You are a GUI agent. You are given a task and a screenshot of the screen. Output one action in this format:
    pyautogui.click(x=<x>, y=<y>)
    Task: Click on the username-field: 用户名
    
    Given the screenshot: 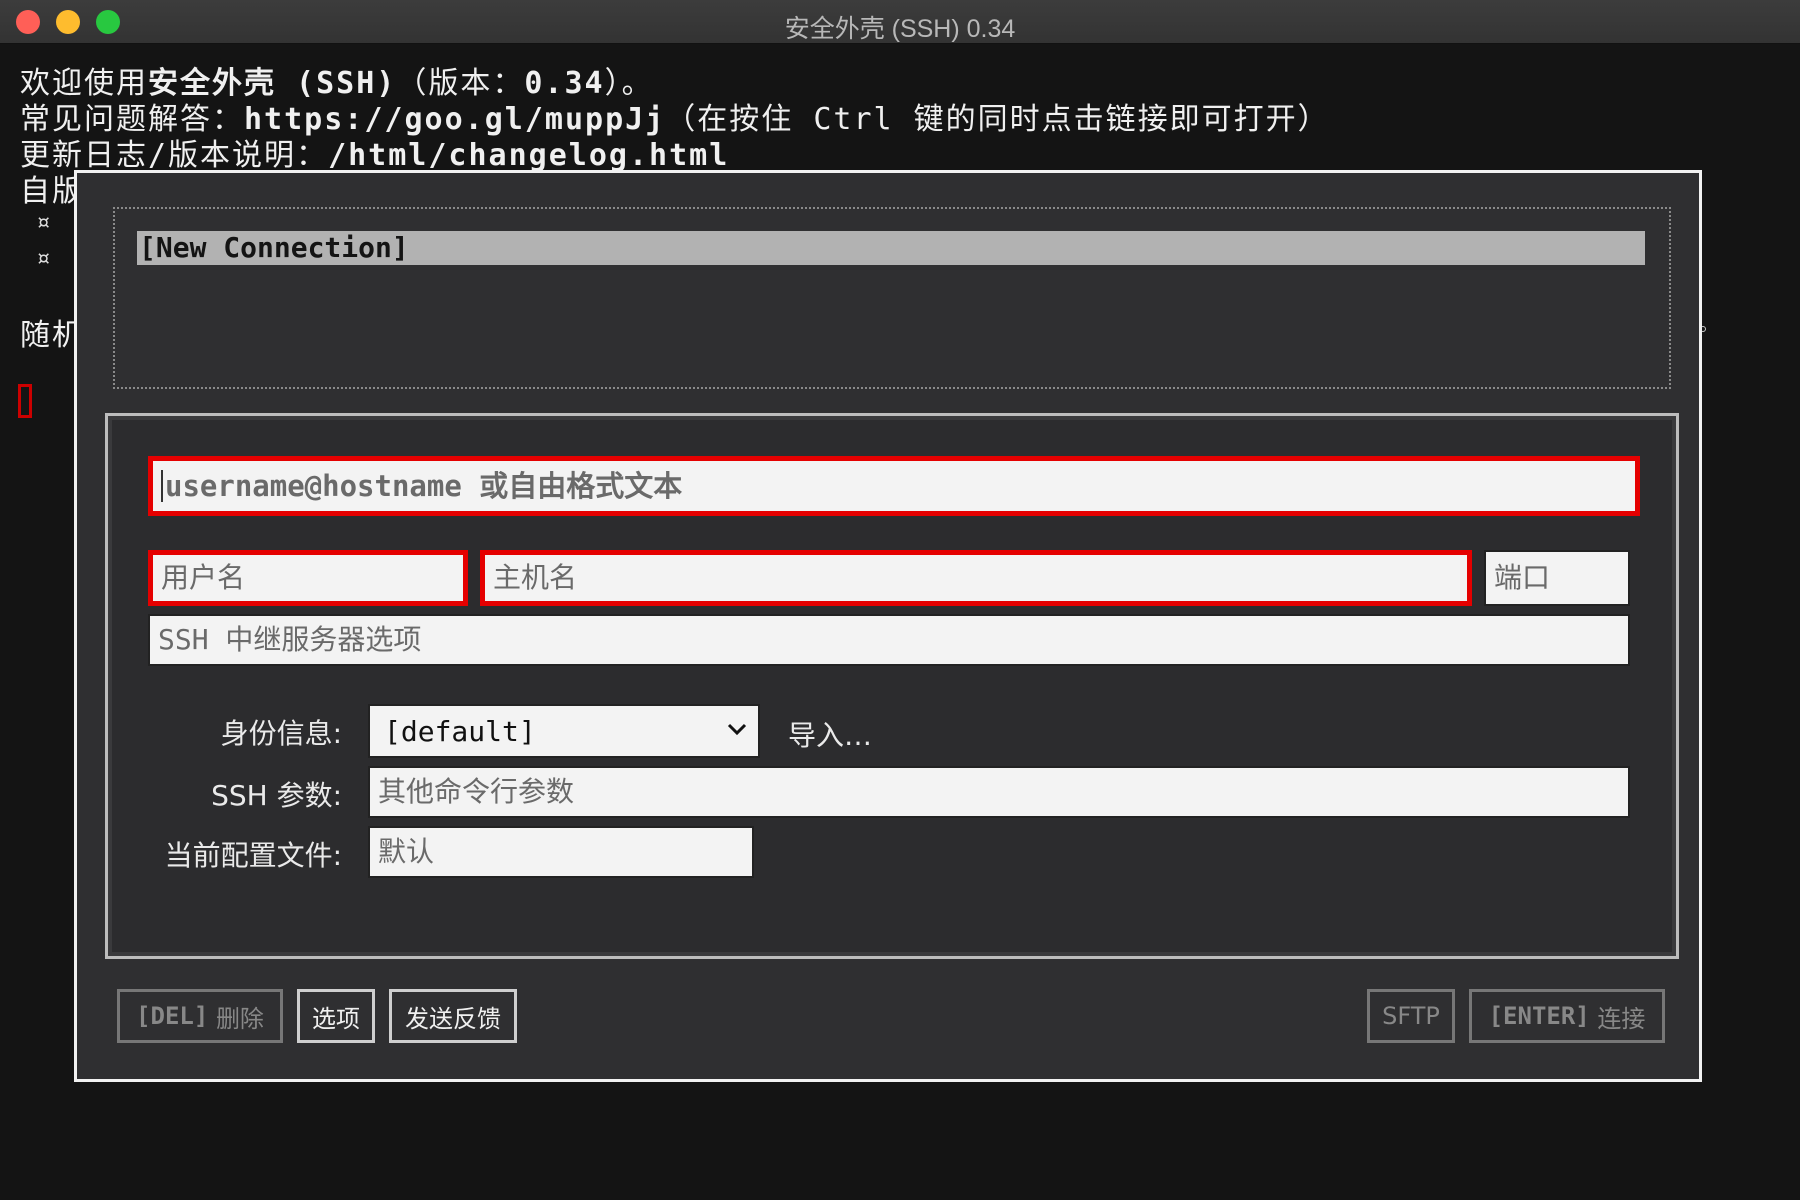 What is the action you would take?
    pyautogui.click(x=308, y=578)
    